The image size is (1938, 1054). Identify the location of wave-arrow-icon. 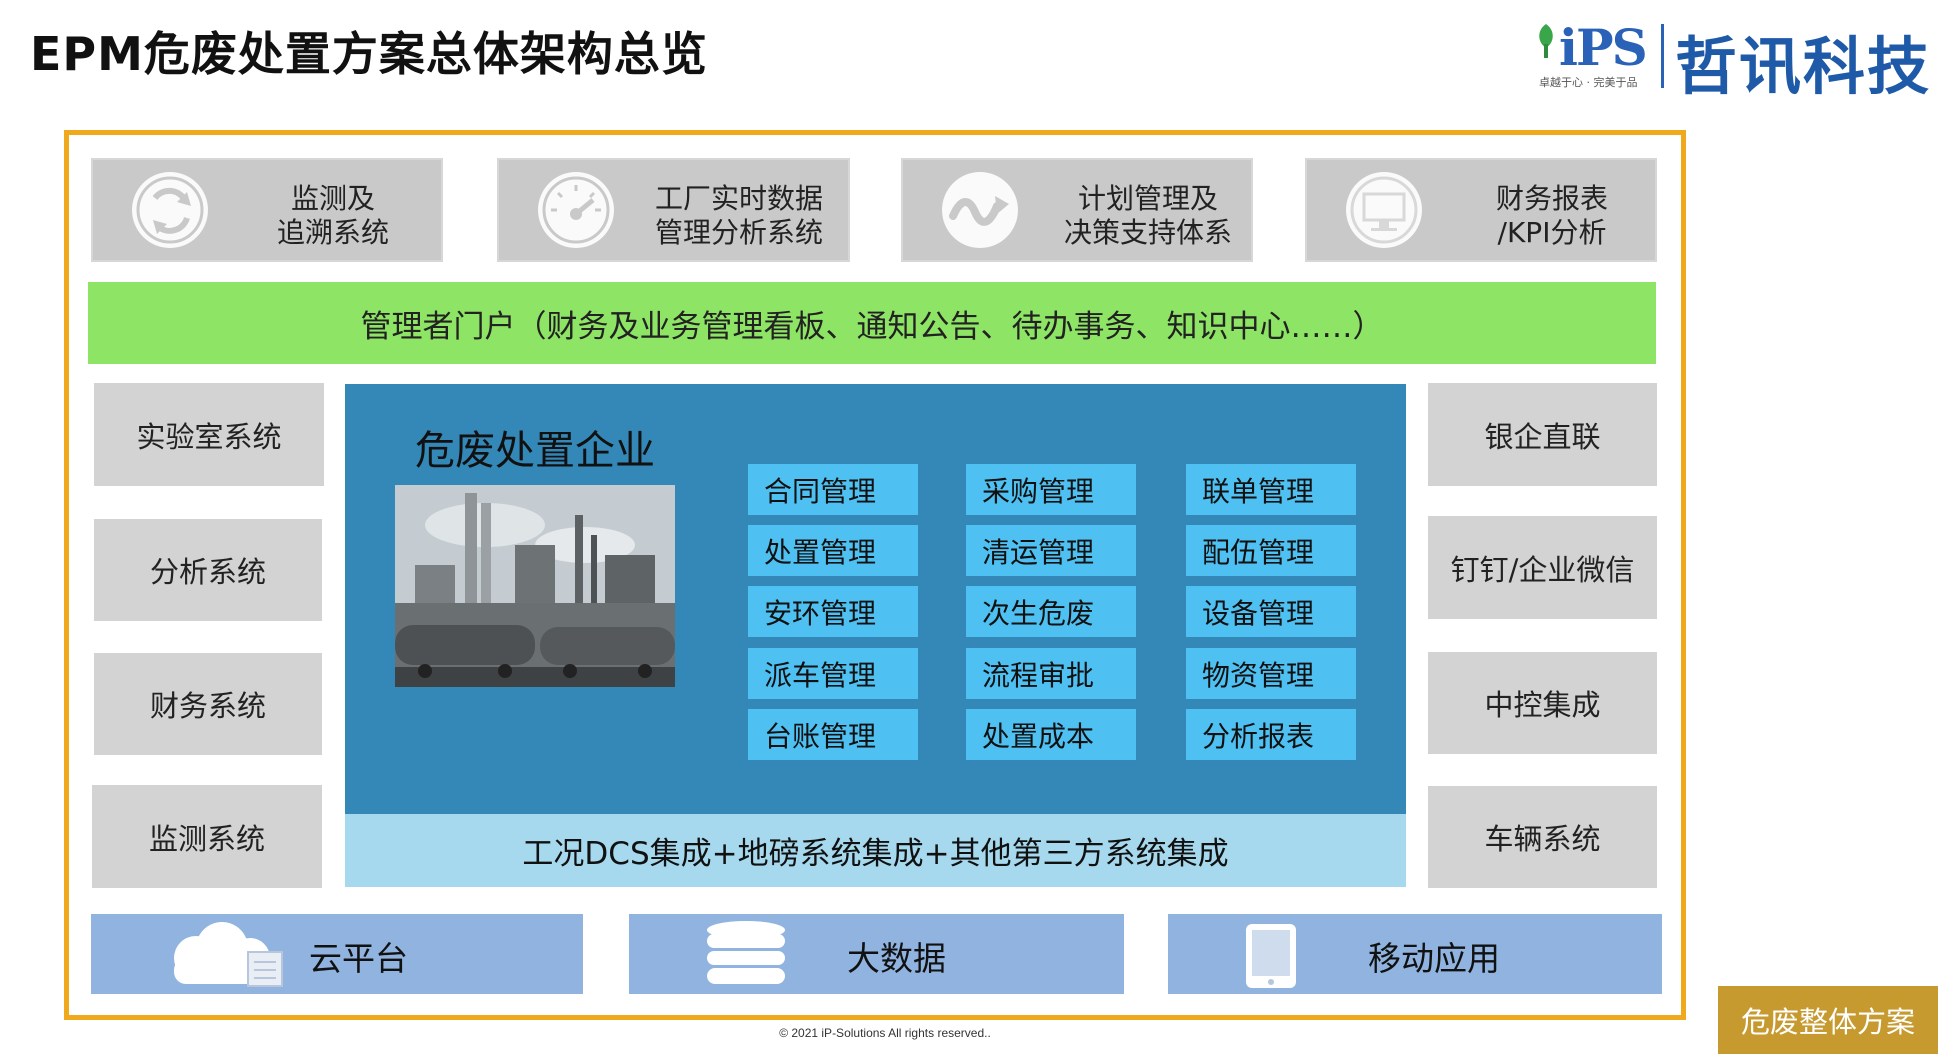
(980, 210).